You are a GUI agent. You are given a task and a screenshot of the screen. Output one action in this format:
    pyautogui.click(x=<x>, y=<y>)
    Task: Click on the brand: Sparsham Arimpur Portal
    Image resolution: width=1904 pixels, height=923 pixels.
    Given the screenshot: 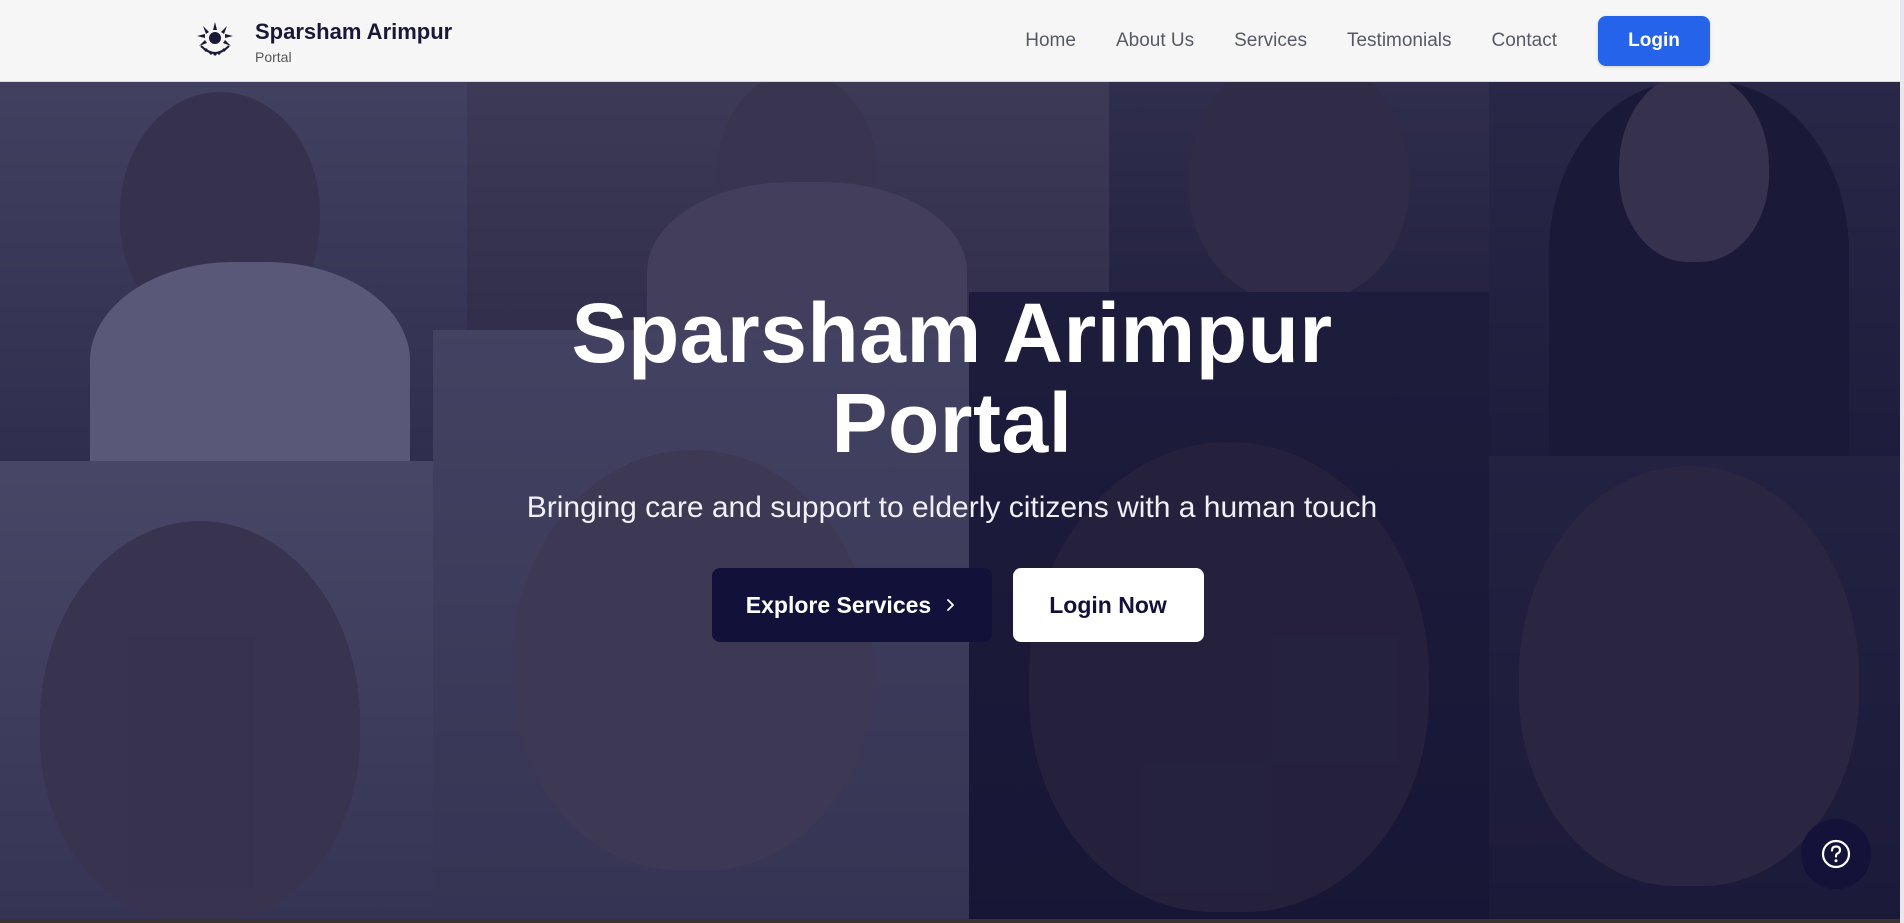 What is the action you would take?
    pyautogui.click(x=322, y=41)
    